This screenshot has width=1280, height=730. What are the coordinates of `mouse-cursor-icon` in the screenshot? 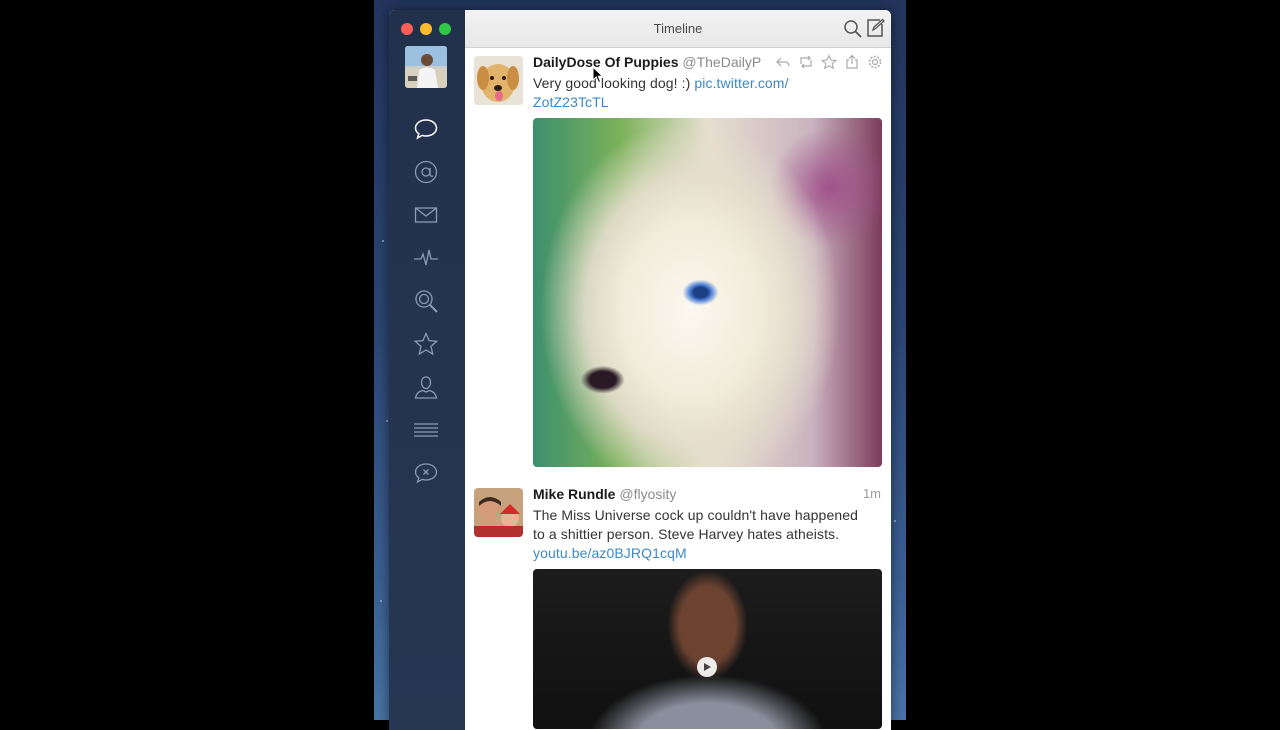 It's located at (598, 75).